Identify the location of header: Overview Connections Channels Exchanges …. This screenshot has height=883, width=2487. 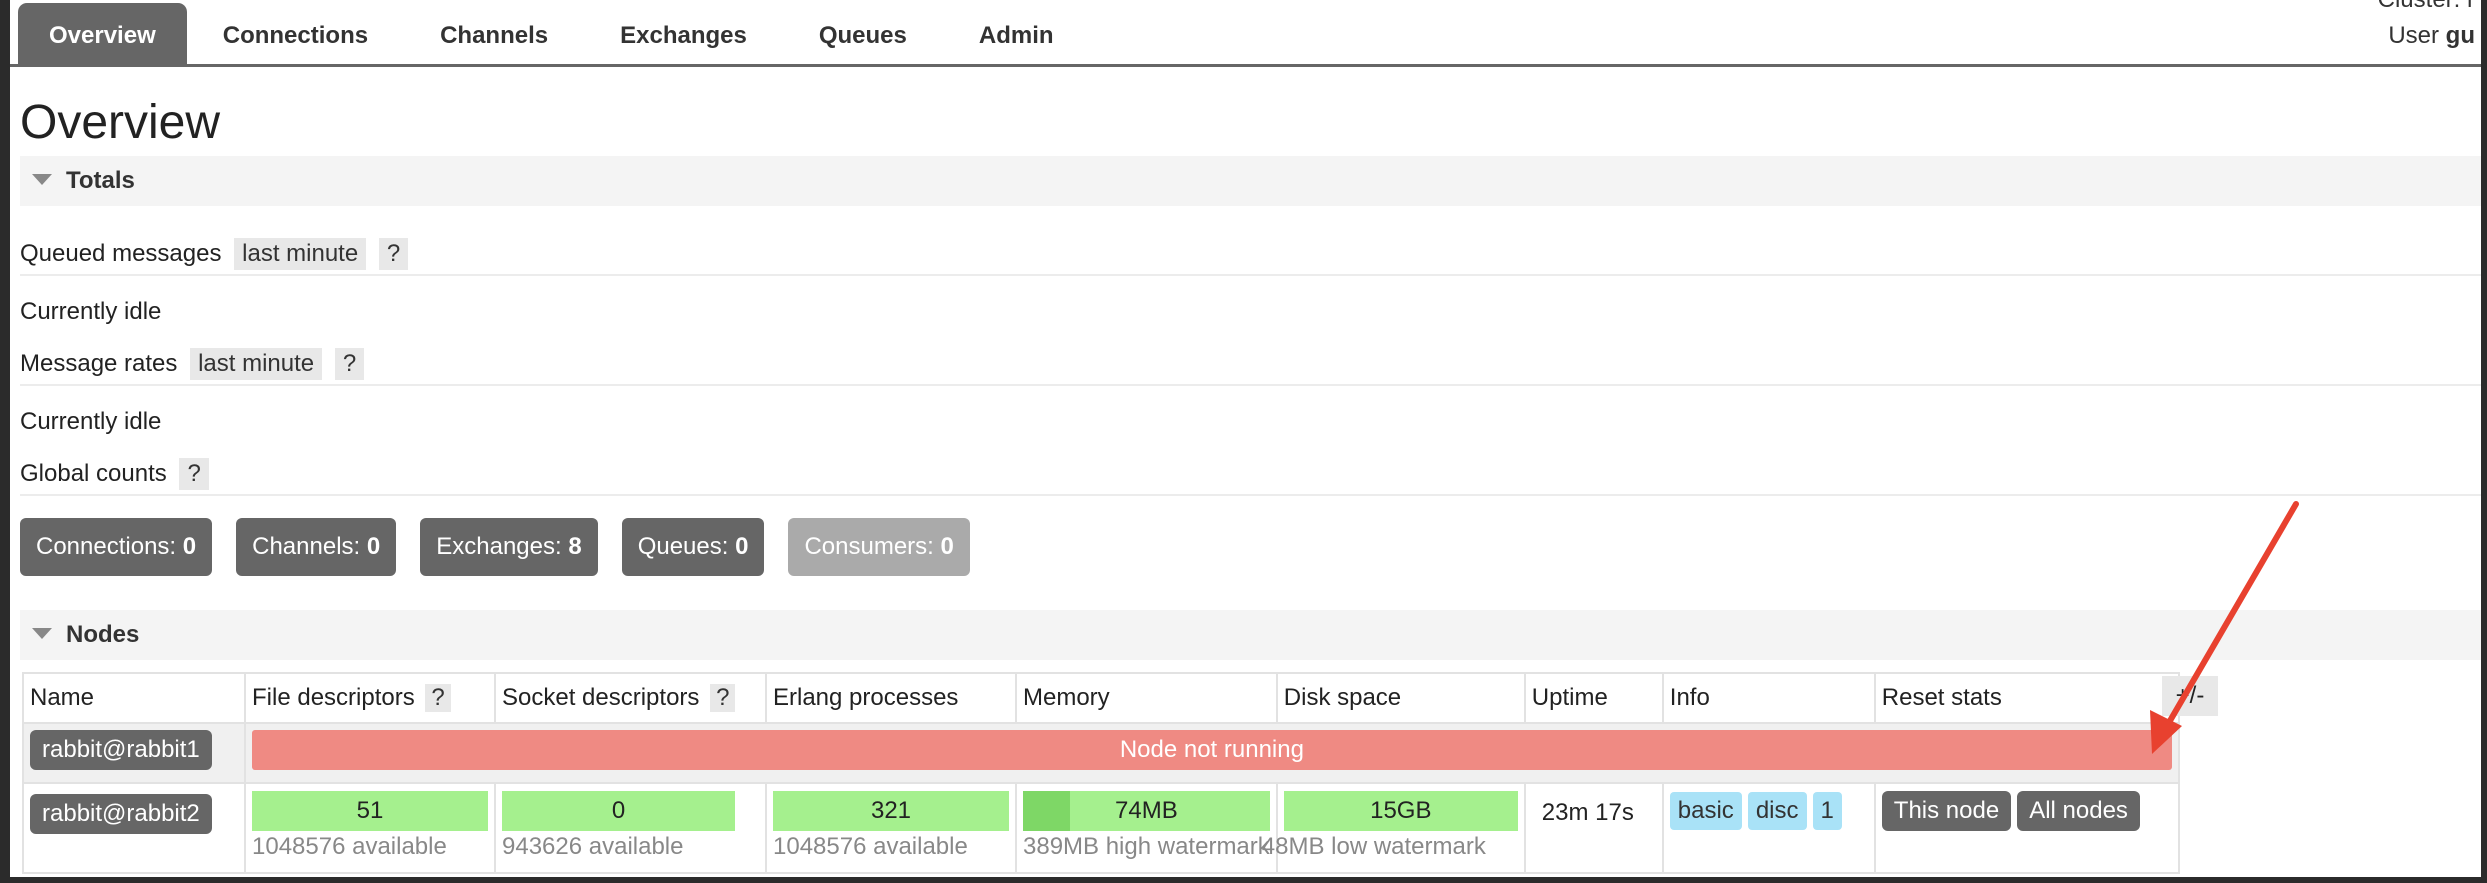
(1245, 34).